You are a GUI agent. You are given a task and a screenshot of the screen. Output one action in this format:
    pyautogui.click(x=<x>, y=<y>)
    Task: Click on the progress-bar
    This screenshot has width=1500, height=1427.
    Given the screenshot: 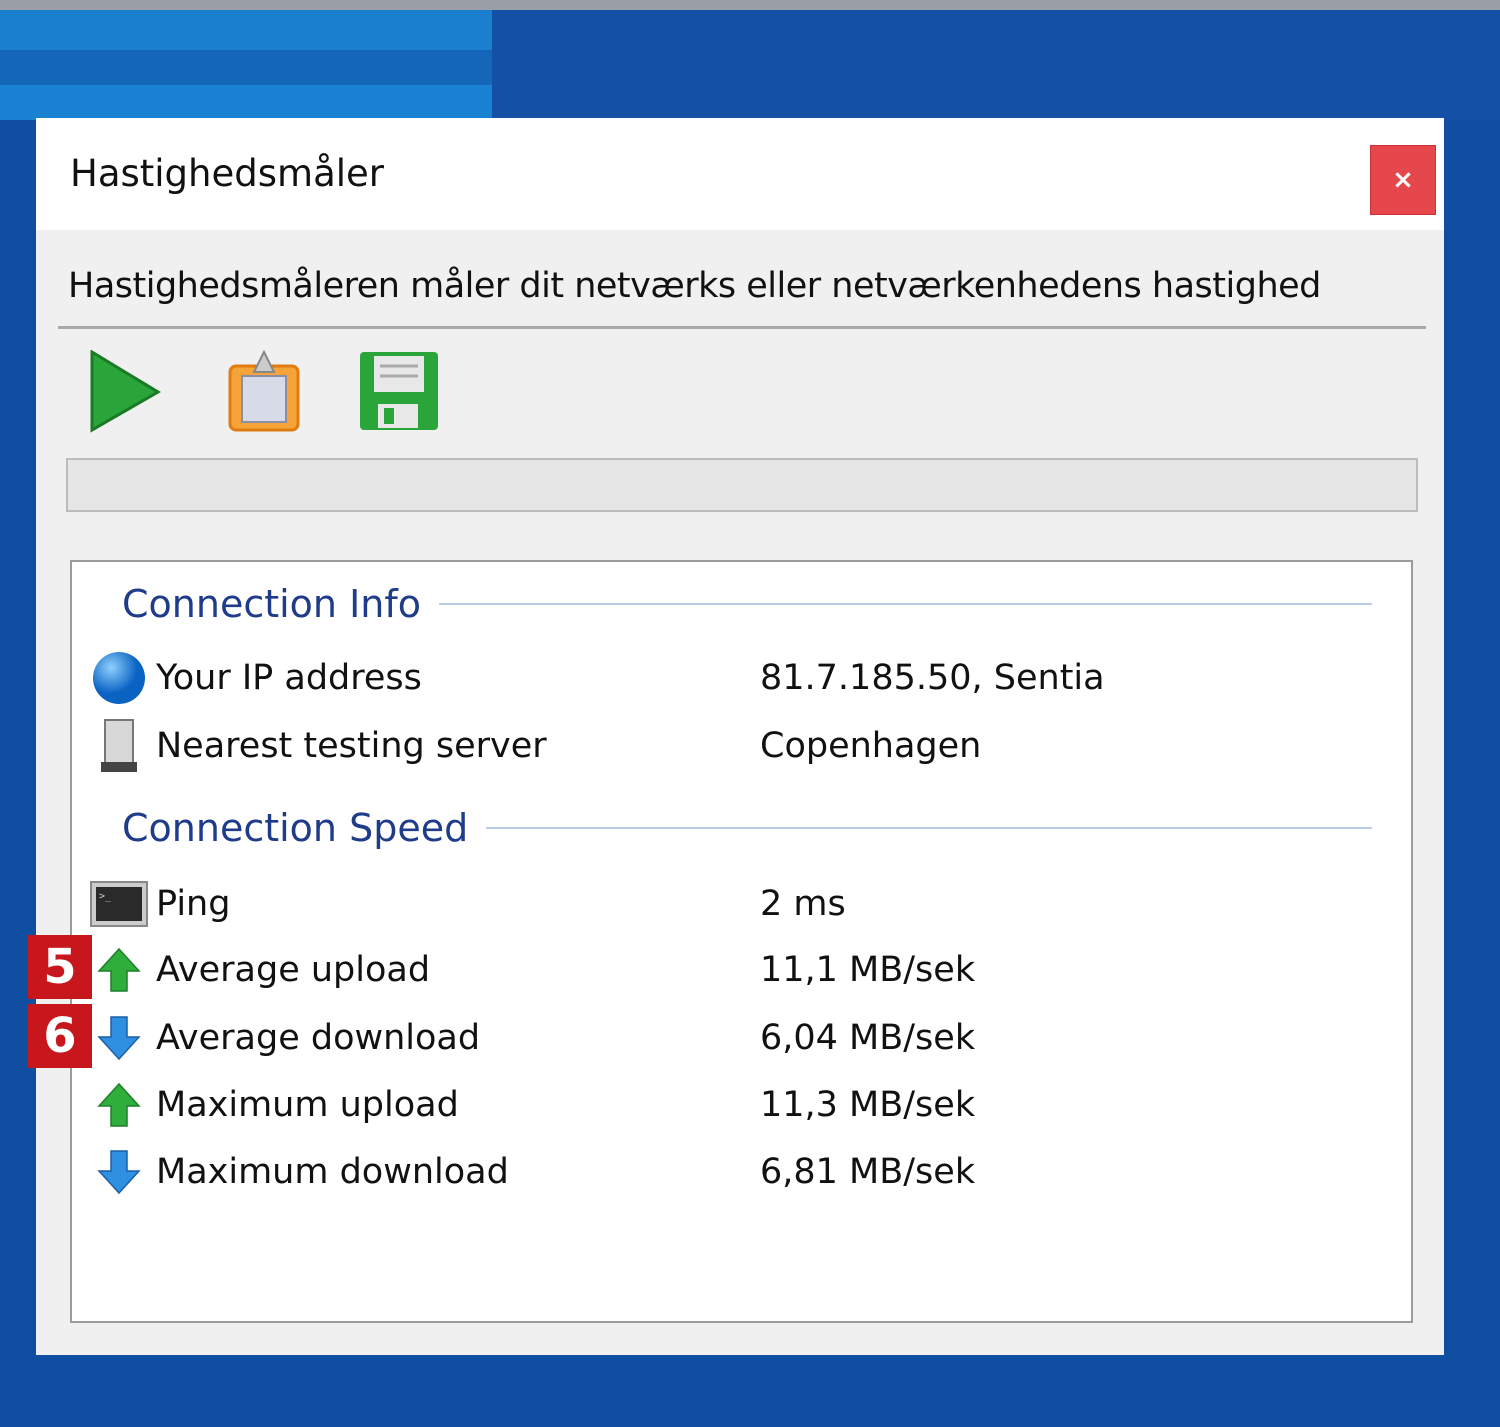 What is the action you would take?
    pyautogui.click(x=742, y=485)
    